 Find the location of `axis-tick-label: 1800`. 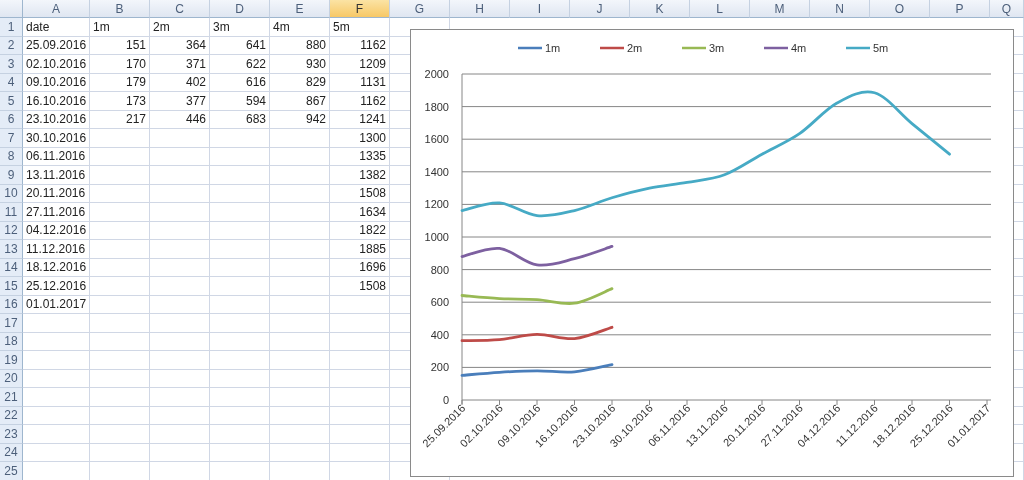

axis-tick-label: 1800 is located at coordinates (436, 106).